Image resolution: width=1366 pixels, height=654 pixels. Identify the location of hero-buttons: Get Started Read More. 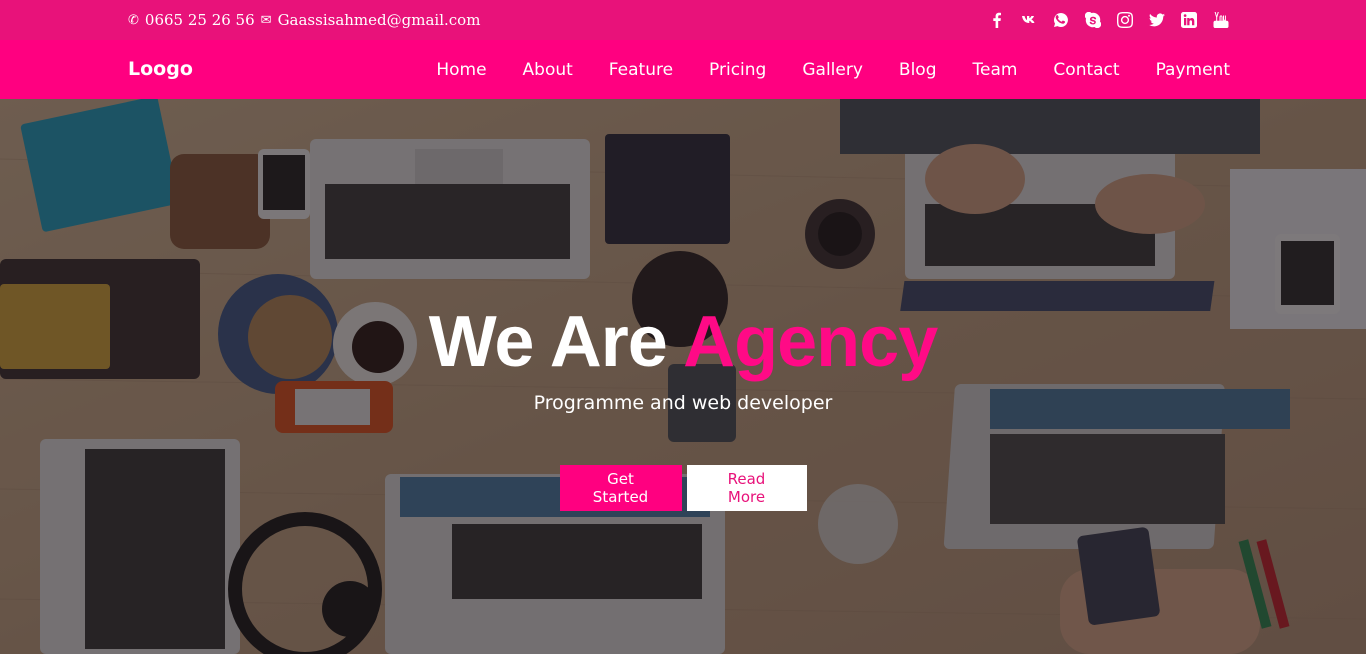
(683, 488).